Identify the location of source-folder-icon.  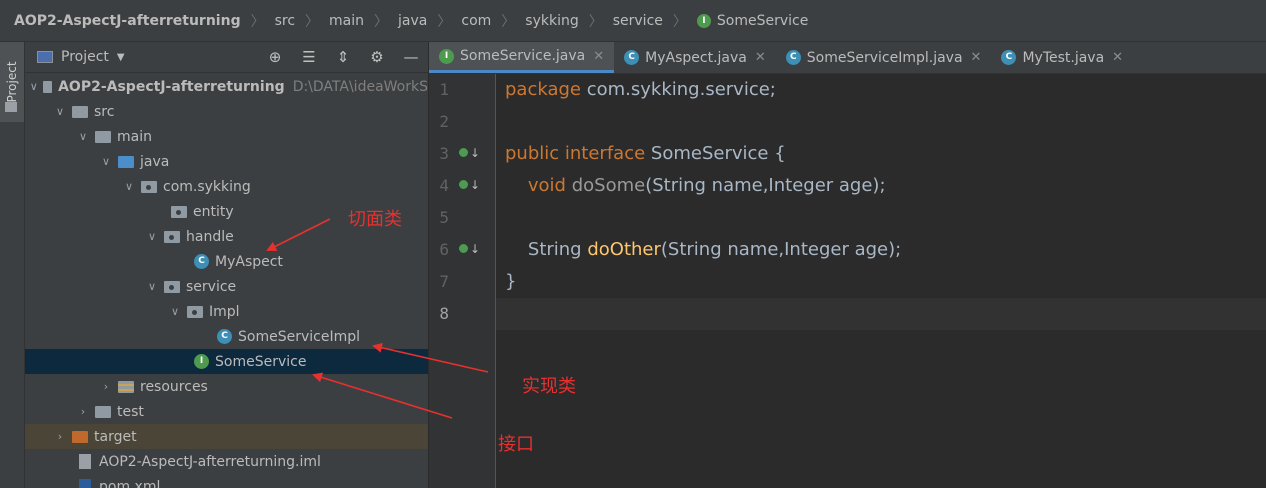
(126, 161).